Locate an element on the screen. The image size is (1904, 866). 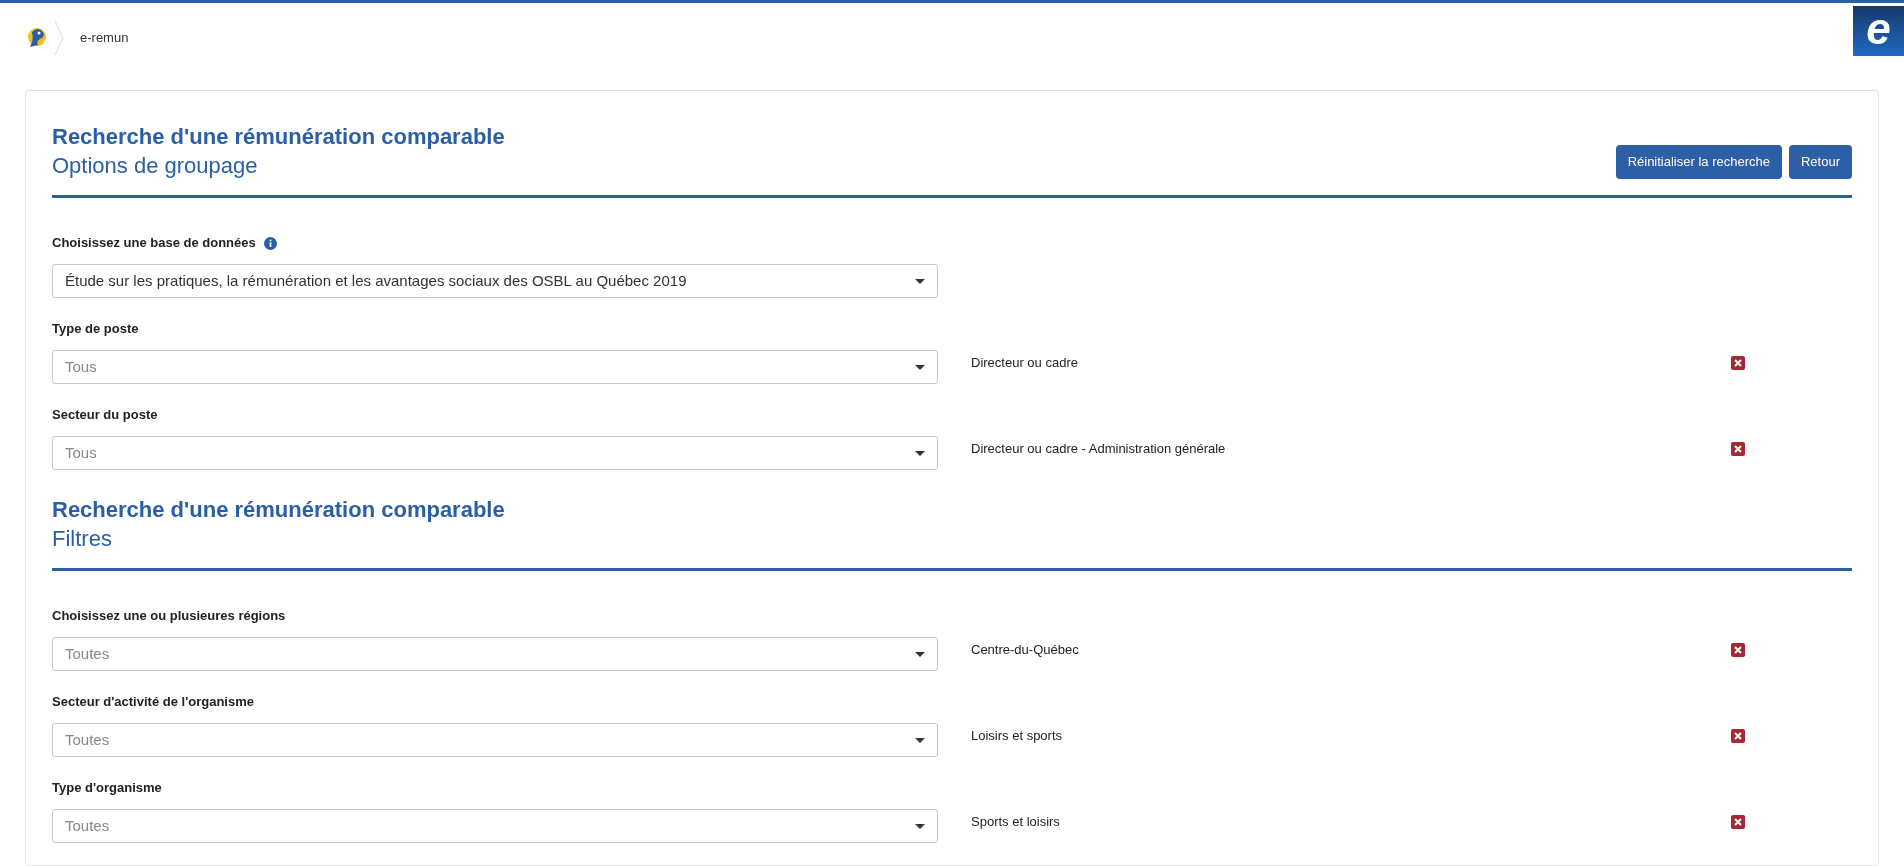
dropdown-field: Étude sur les pratiques, la rémunération et les avantages sociaux des OSBL au Québec 2019 is located at coordinates (495, 281).